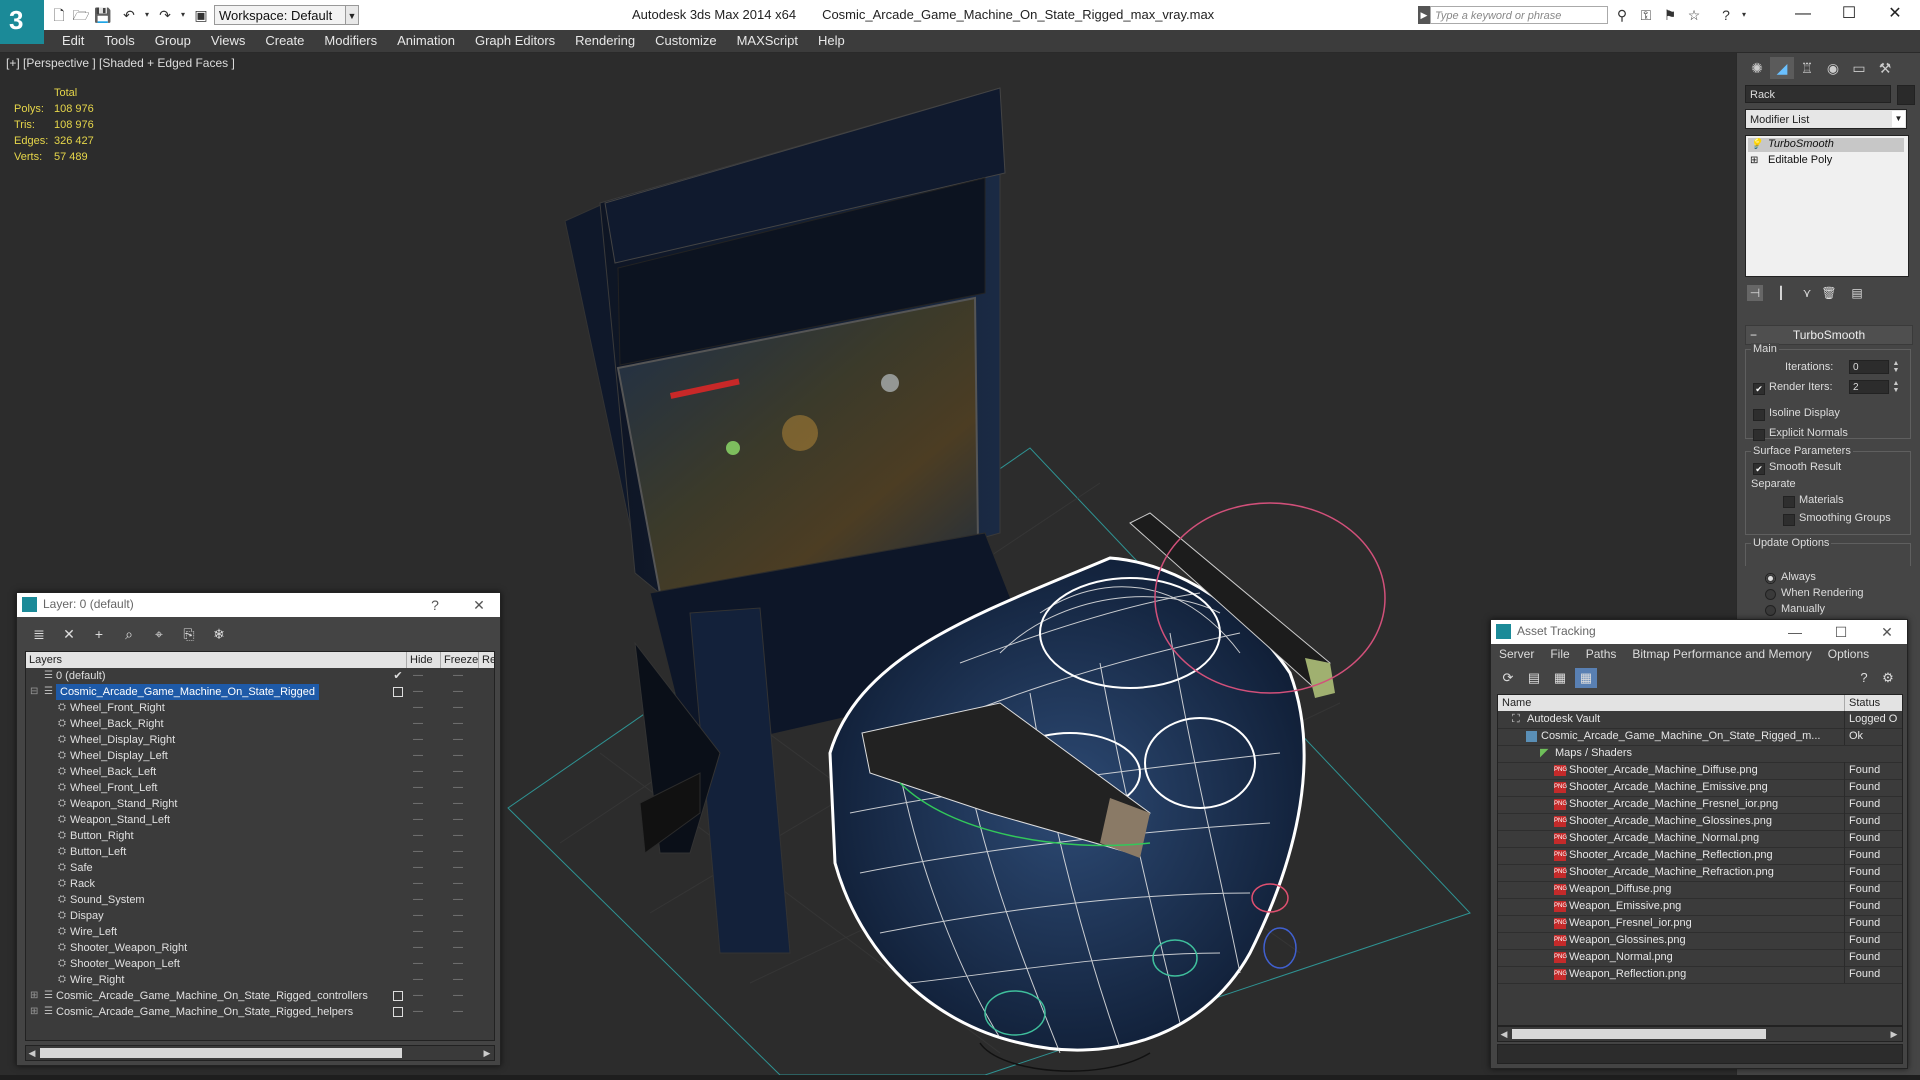 The width and height of the screenshot is (1920, 1080). What do you see at coordinates (398, 692) in the screenshot?
I see `make-current-checkbox` at bounding box center [398, 692].